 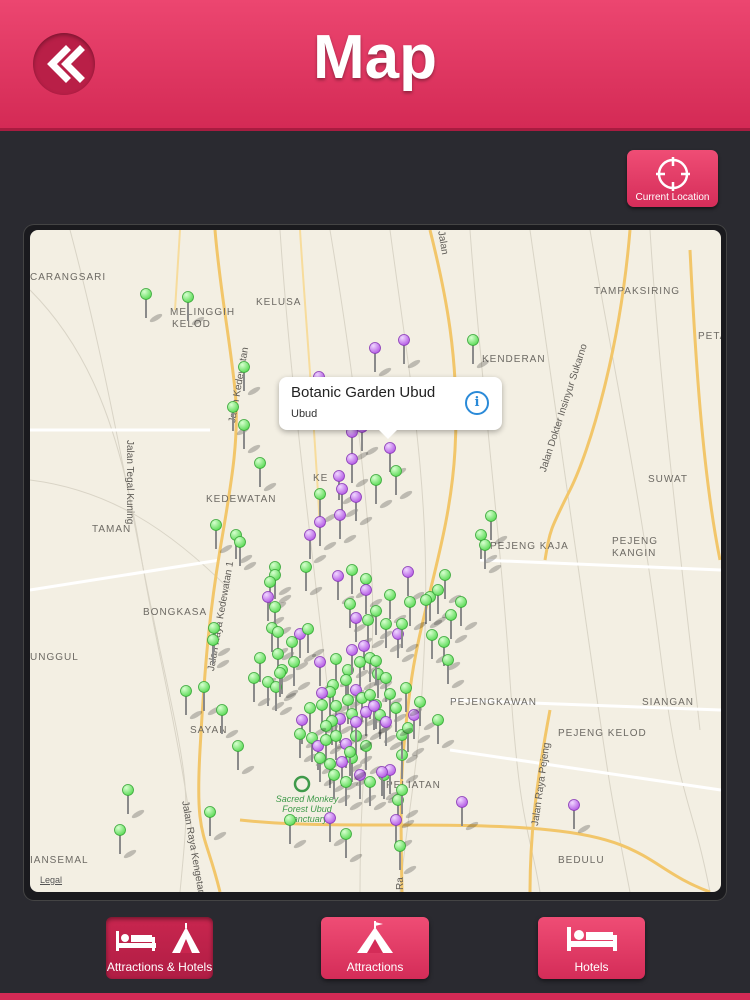 I want to click on bottom-accent-bar, so click(x=375, y=996).